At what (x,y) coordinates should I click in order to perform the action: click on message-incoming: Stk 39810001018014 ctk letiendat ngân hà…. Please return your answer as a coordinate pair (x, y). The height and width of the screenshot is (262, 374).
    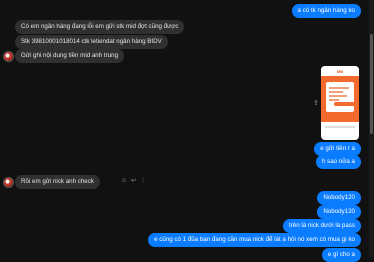
    Looking at the image, I should click on (91, 42).